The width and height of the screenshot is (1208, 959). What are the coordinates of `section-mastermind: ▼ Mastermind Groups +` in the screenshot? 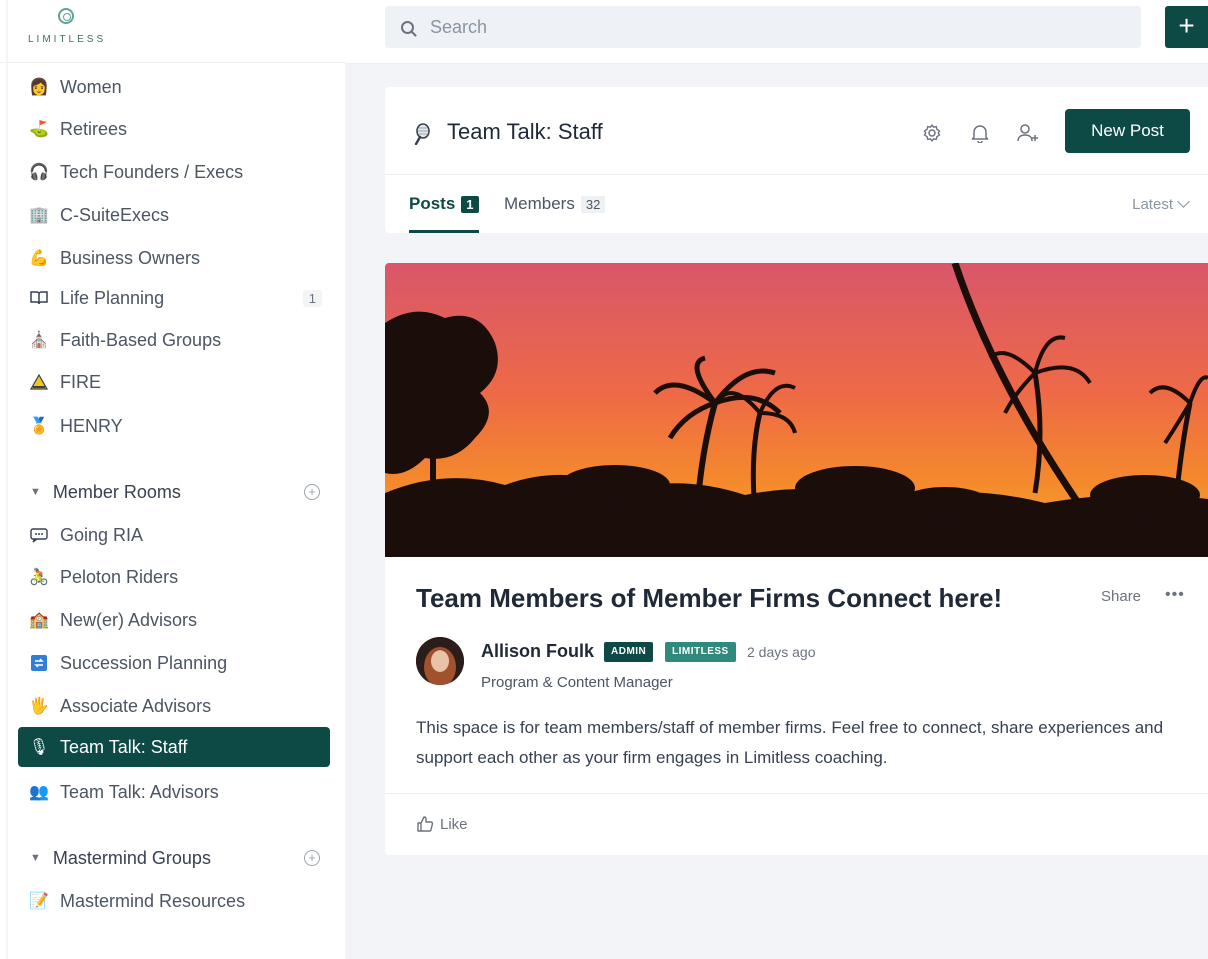 It's located at (174, 858).